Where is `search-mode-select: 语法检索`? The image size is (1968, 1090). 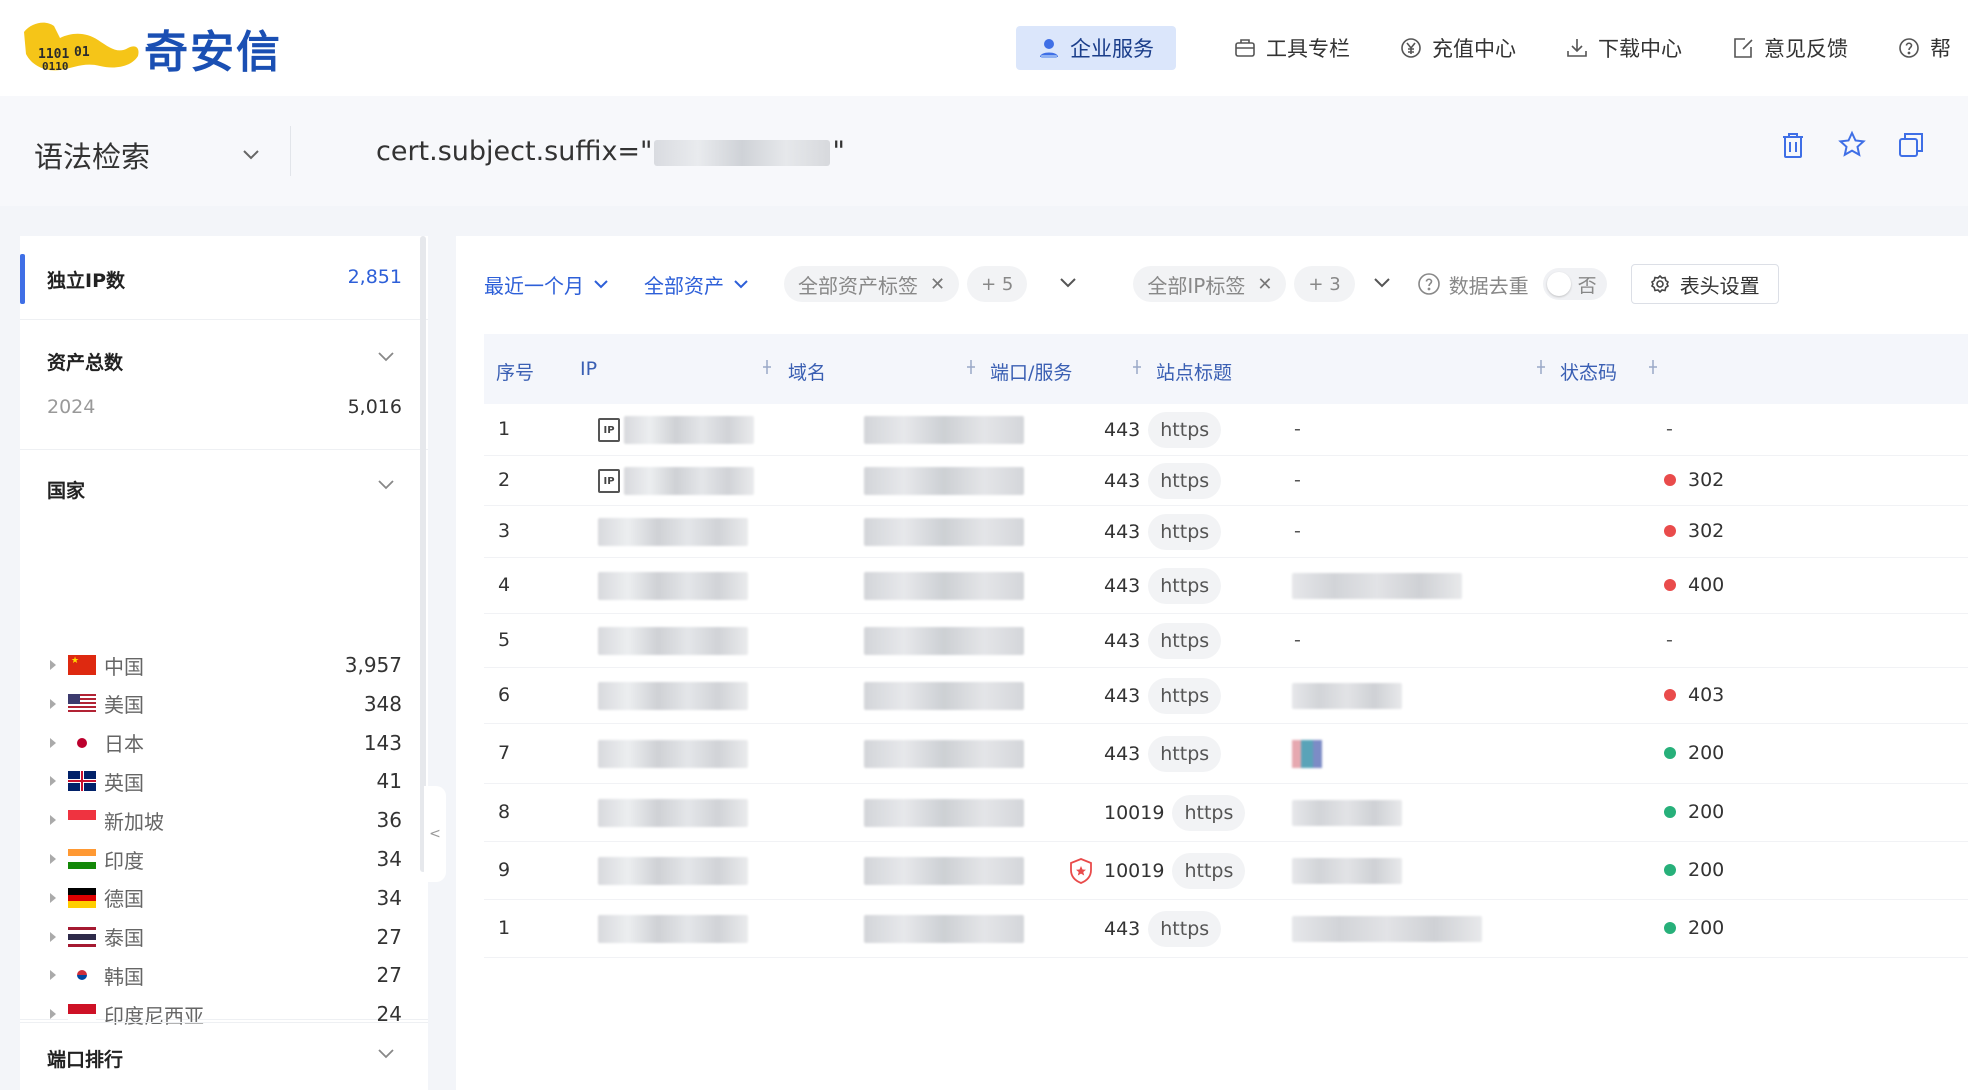
search-mode-select: 语法检索 is located at coordinates (146, 155).